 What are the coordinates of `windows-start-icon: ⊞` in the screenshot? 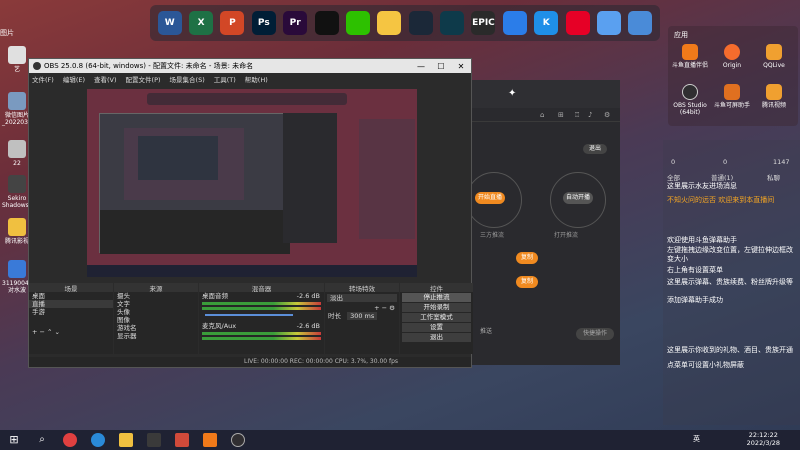 It's located at (14, 440).